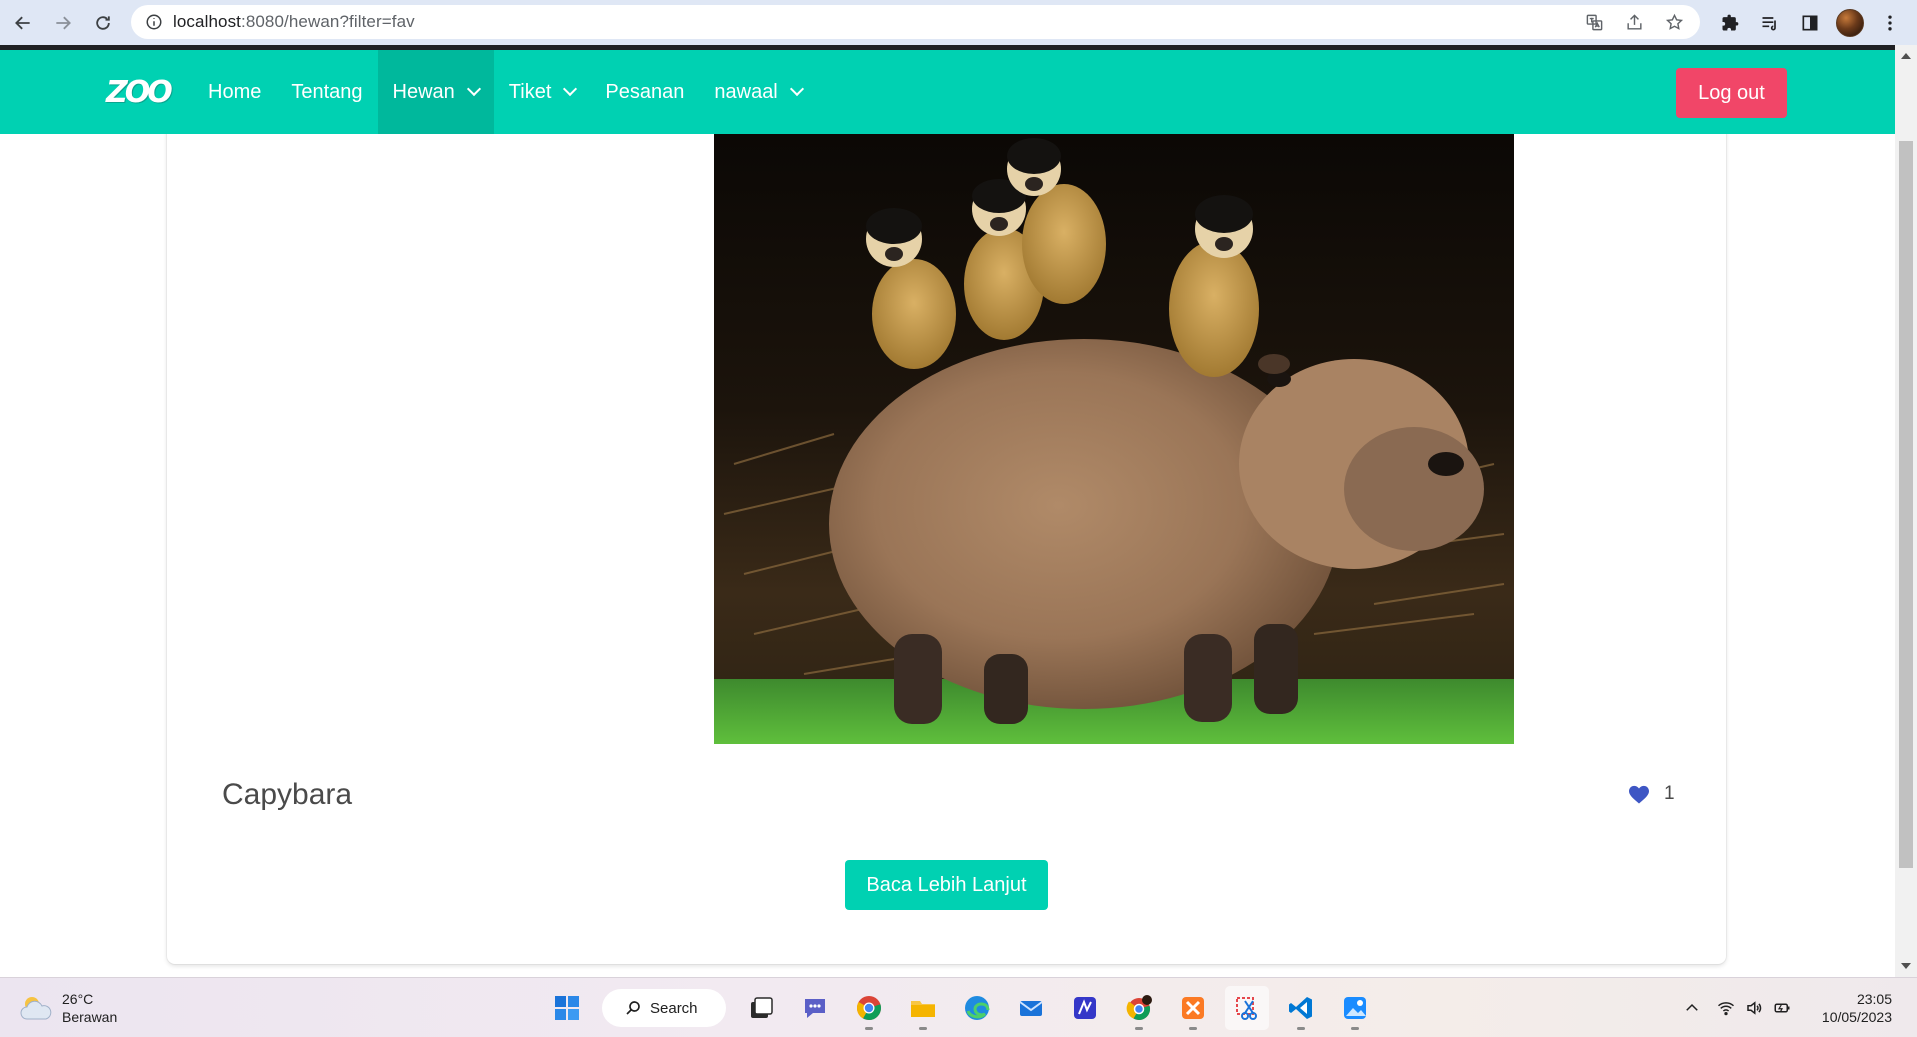 This screenshot has height=1037, width=1917. I want to click on url-text: localhost:8080/hewan?filter=fav, so click(294, 22).